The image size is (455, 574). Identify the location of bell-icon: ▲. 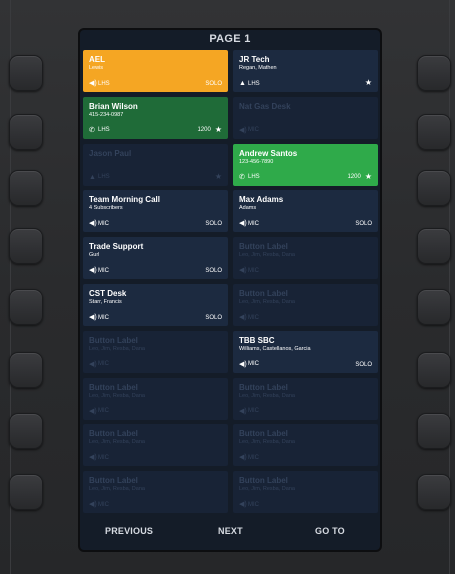
(92, 177).